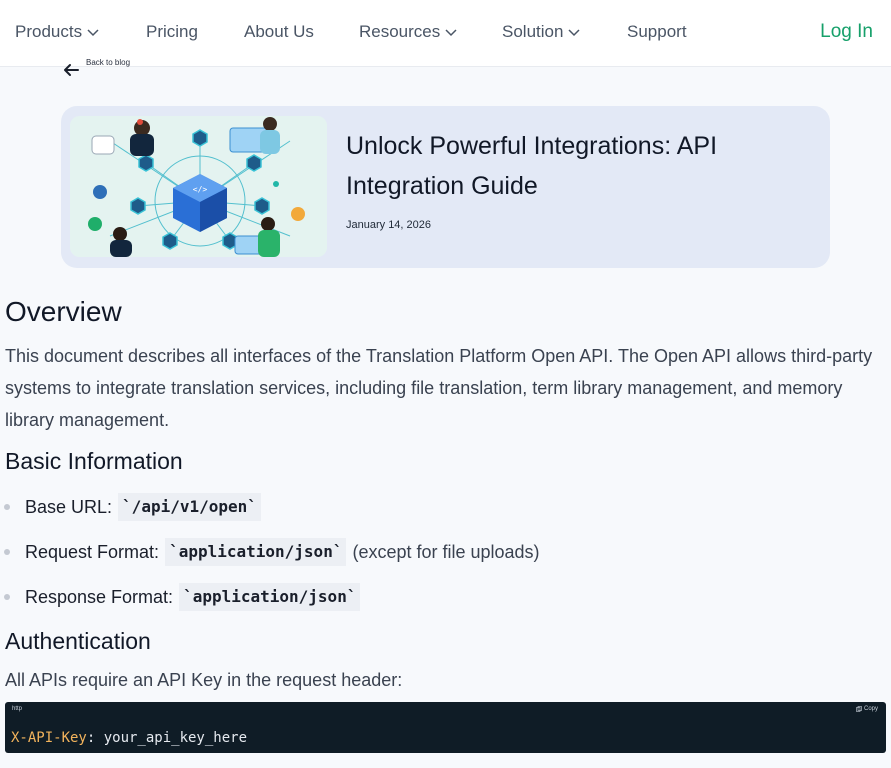 This screenshot has height=768, width=891. I want to click on list-item-note: (except for file uploads), so click(446, 552).